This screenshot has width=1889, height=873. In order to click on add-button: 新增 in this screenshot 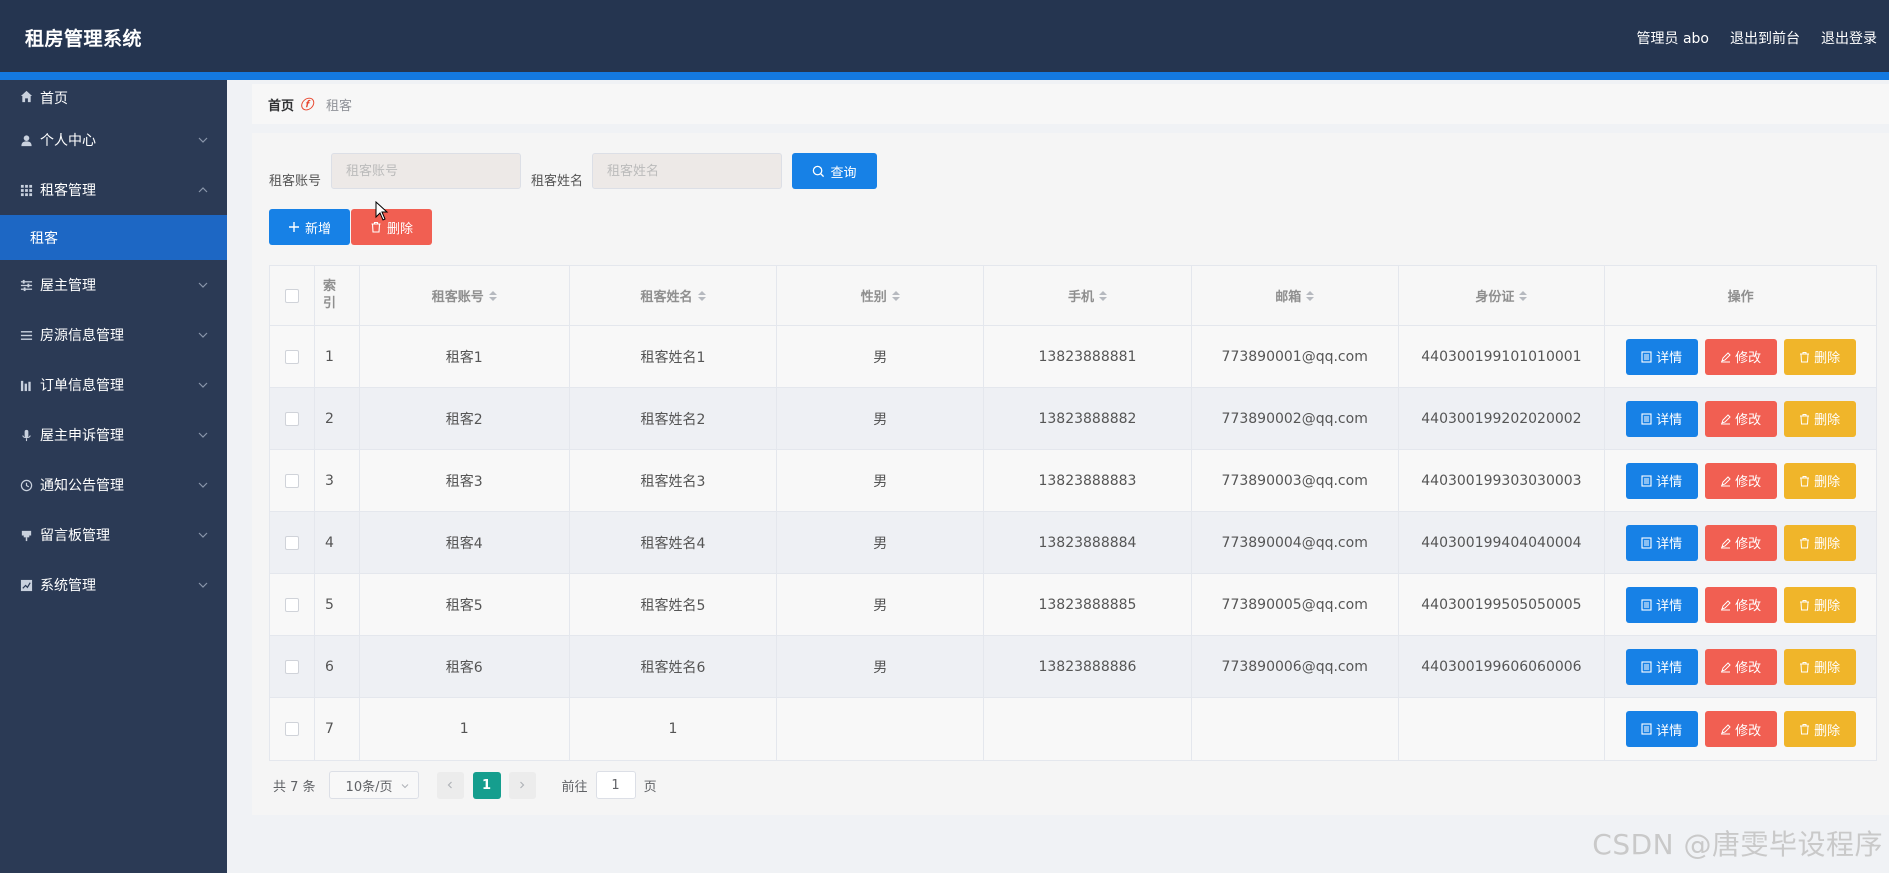, I will do `click(309, 227)`.